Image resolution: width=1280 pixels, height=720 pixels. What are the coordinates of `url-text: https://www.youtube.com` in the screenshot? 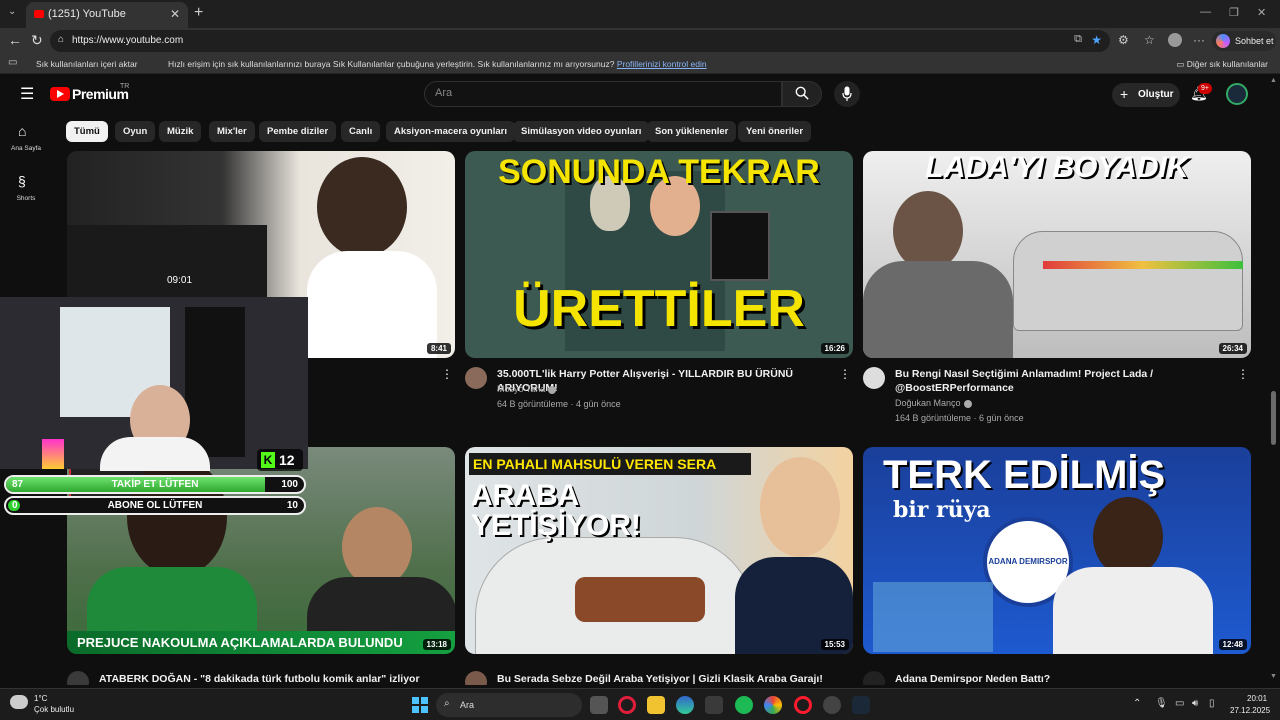 It's located at (127, 40).